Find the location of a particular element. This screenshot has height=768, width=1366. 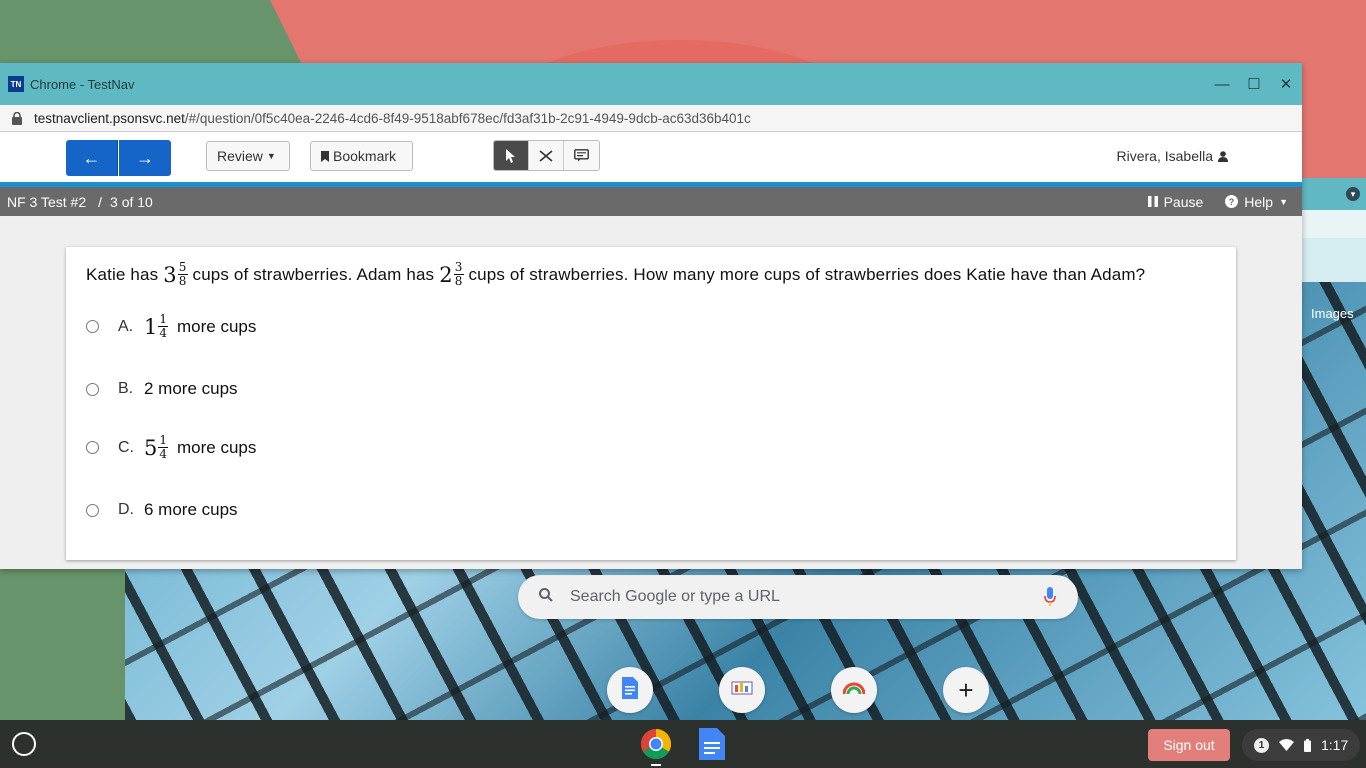

pause-label: Pause is located at coordinates (1183, 201).